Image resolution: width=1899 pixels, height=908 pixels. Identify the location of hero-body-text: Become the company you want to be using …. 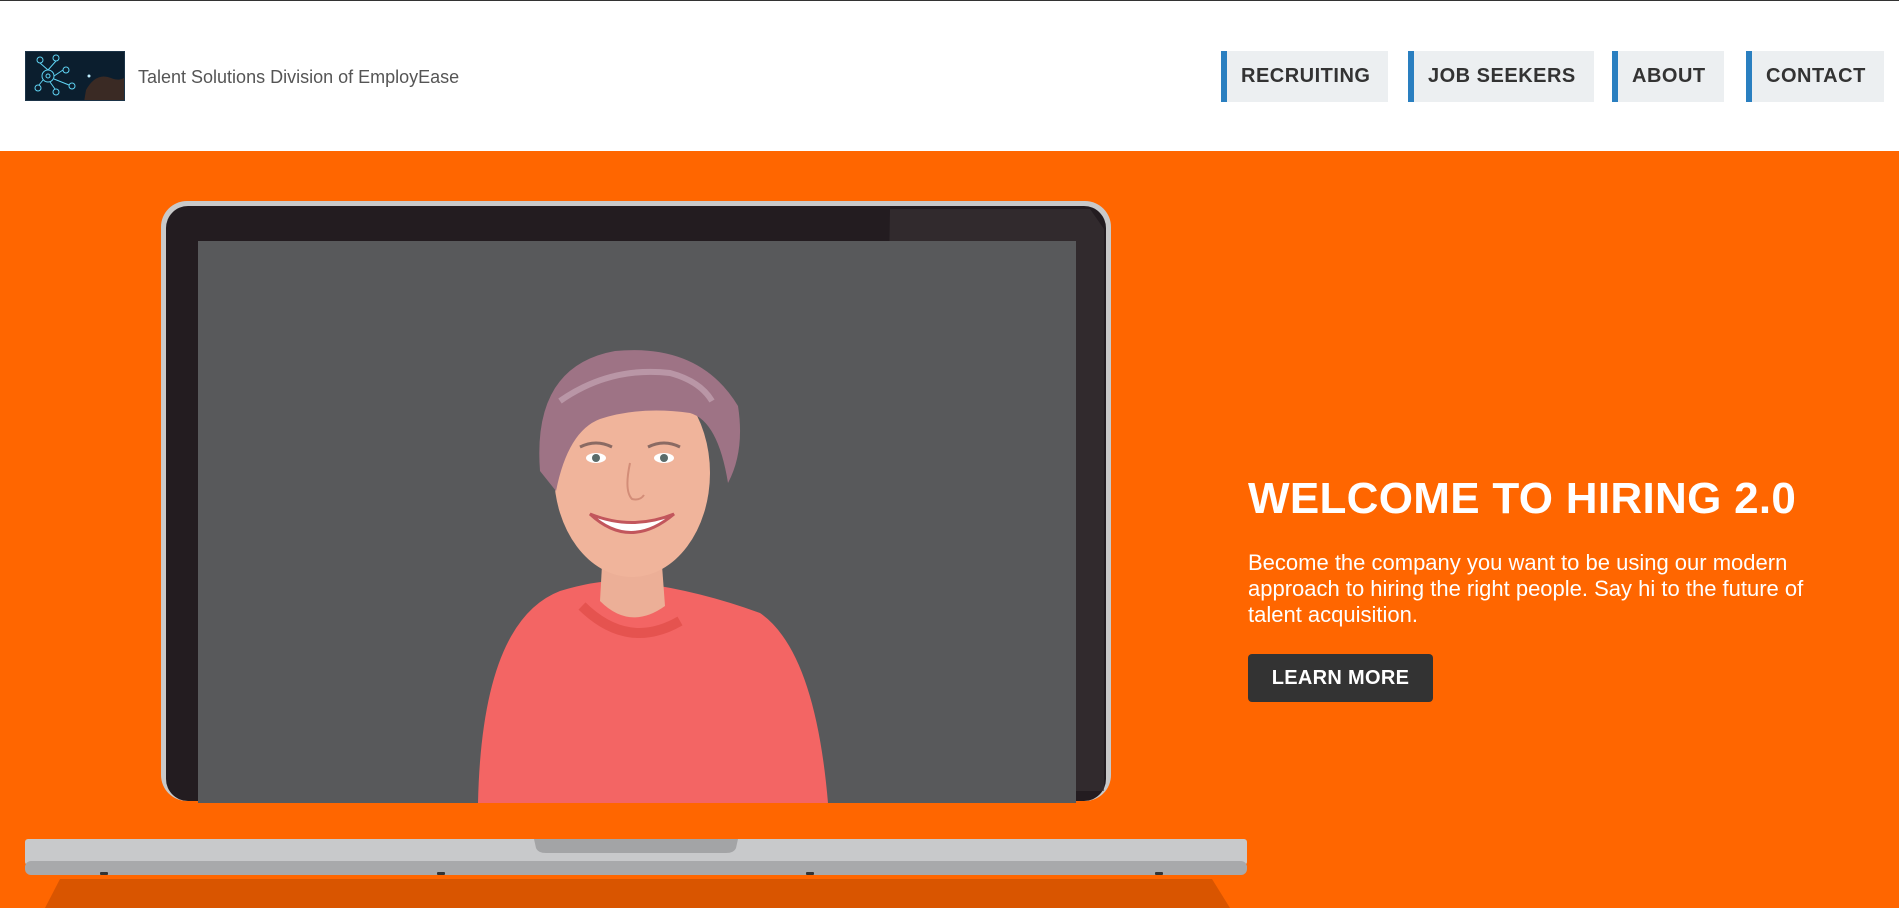
(1526, 588).